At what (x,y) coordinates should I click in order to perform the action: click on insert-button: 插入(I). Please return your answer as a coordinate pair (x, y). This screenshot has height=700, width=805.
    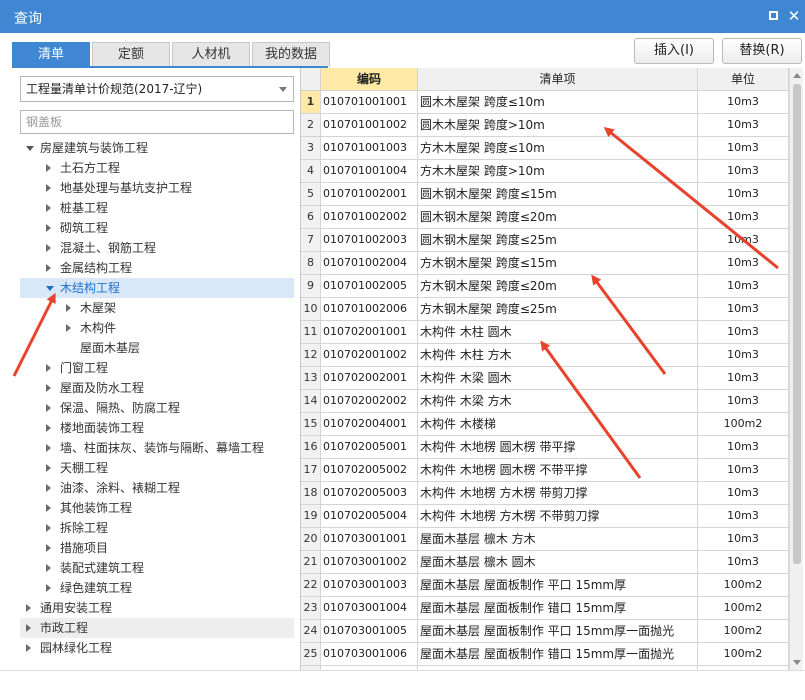
    Looking at the image, I should click on (674, 51).